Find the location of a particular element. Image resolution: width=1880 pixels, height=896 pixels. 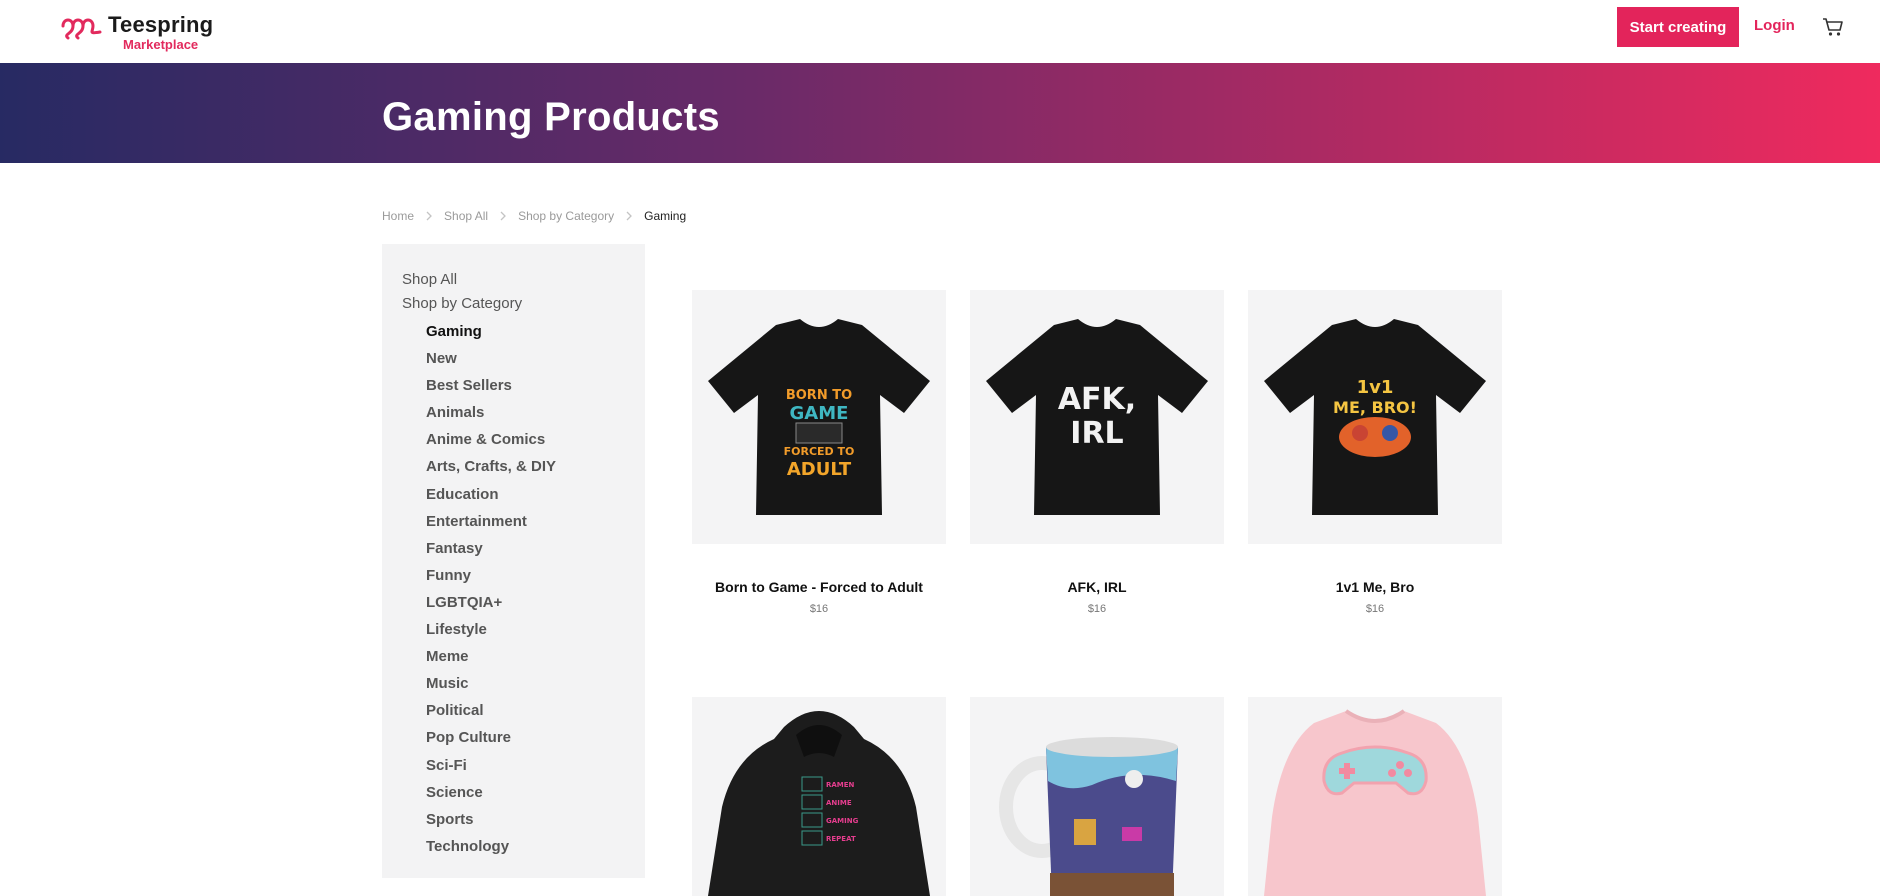

tshirt-icon: AFK, IRL is located at coordinates (1097, 417).